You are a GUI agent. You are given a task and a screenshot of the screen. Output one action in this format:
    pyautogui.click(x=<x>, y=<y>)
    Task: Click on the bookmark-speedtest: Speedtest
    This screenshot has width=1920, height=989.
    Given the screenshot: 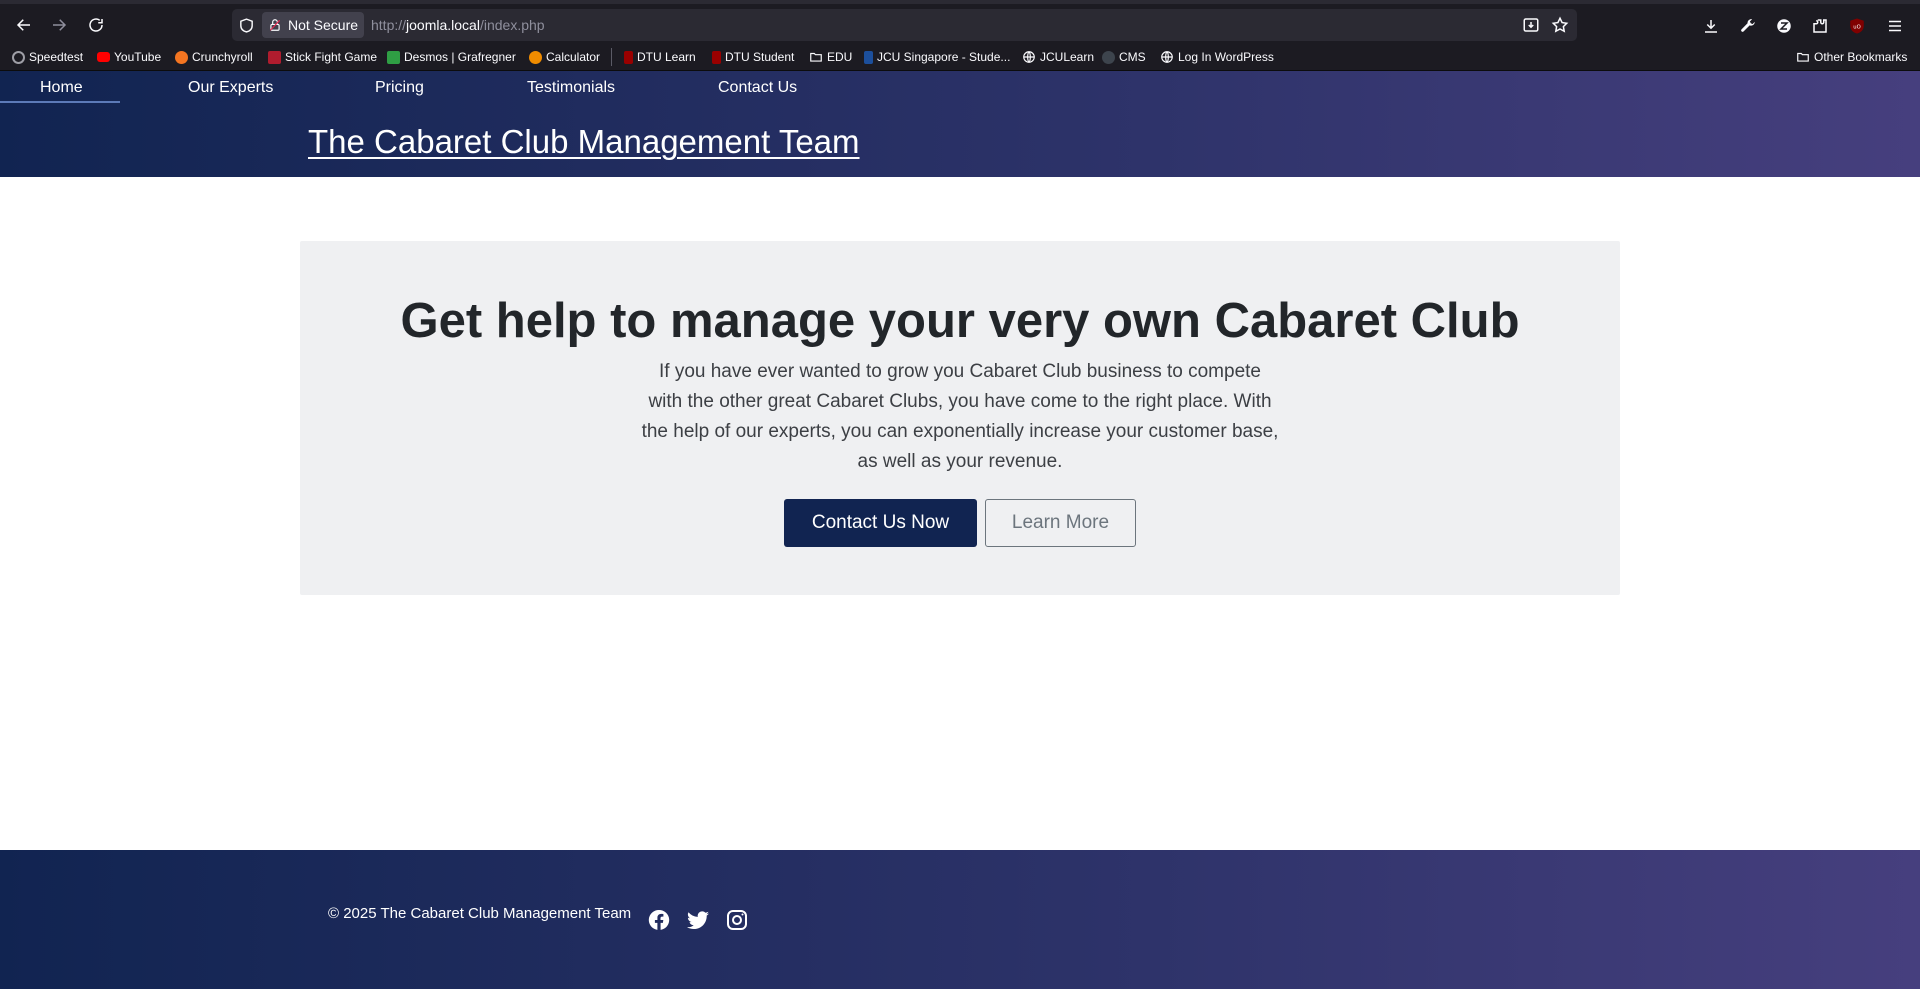 What is the action you would take?
    pyautogui.click(x=47, y=57)
    